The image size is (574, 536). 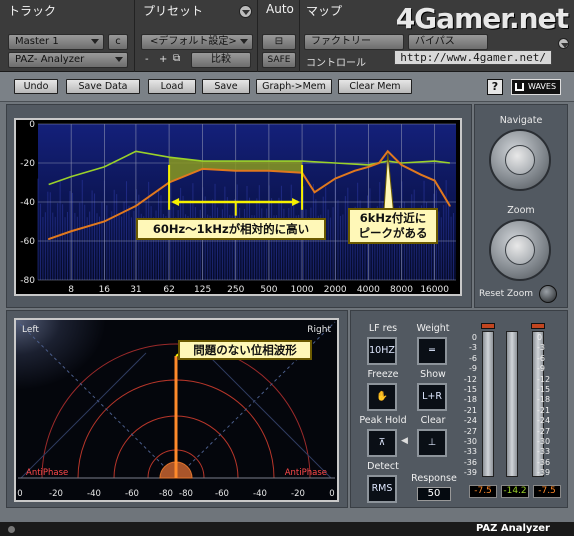 I want to click on reset-zoom-button, so click(x=548, y=294).